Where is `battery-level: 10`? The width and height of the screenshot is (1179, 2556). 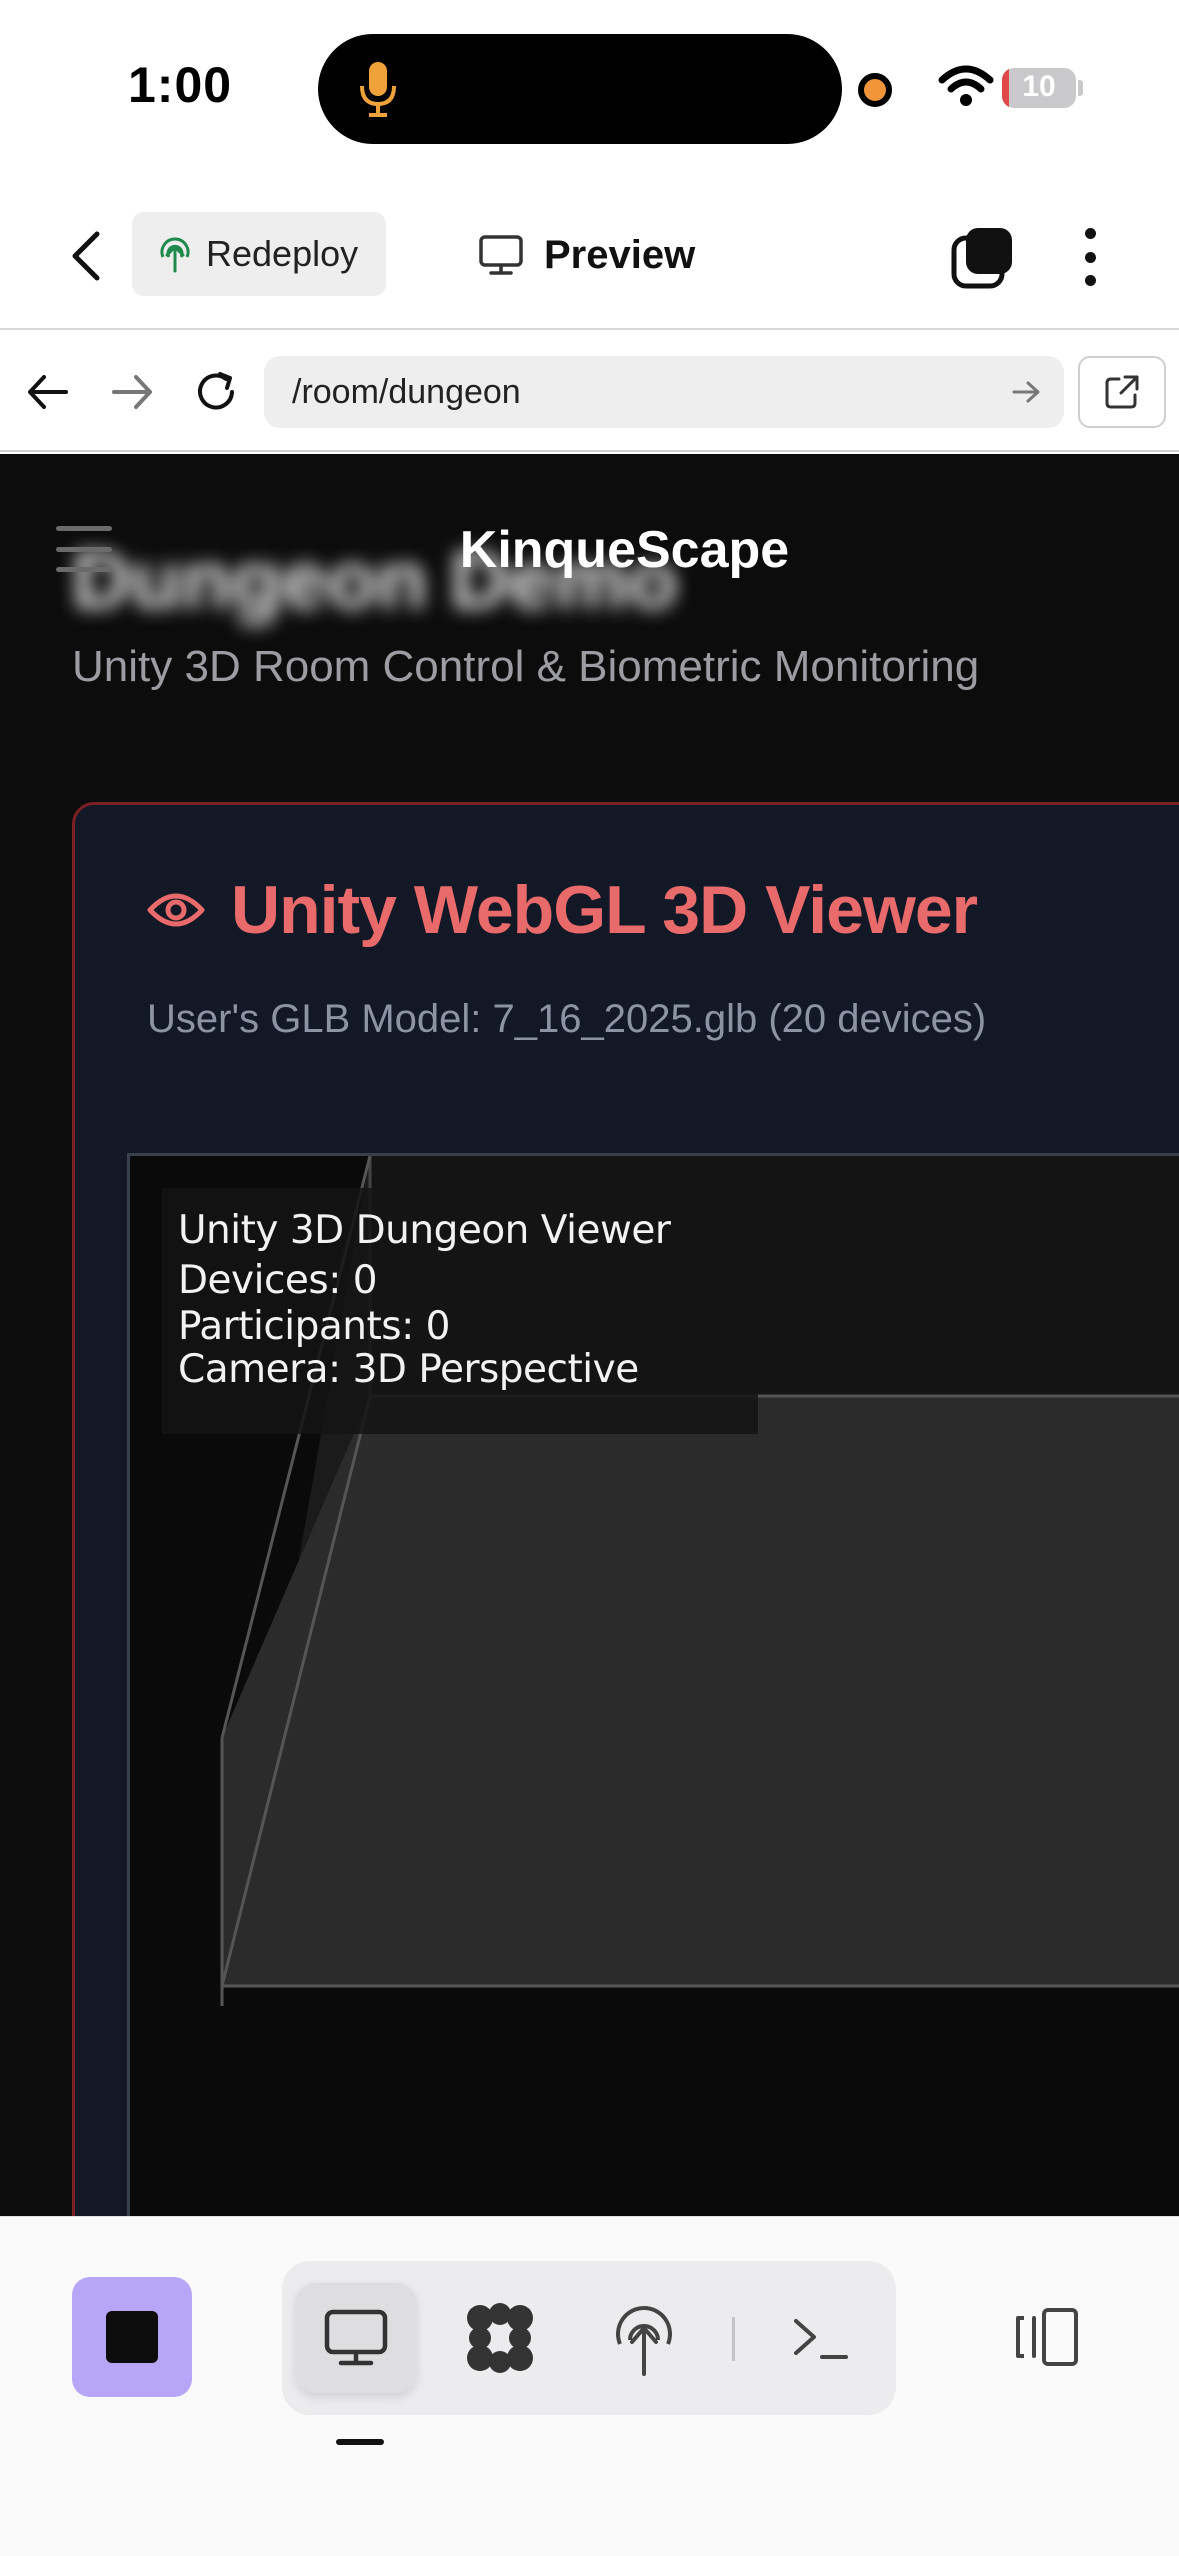
battery-level: 10 is located at coordinates (1039, 86).